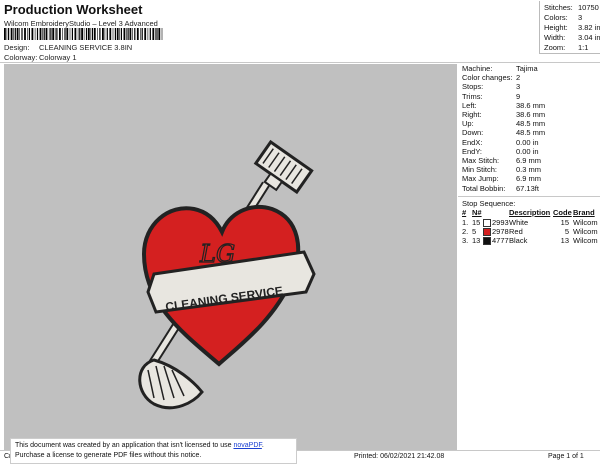 This screenshot has height=464, width=600. What do you see at coordinates (527, 188) in the screenshot?
I see `machine-value: 67.13ft` at bounding box center [527, 188].